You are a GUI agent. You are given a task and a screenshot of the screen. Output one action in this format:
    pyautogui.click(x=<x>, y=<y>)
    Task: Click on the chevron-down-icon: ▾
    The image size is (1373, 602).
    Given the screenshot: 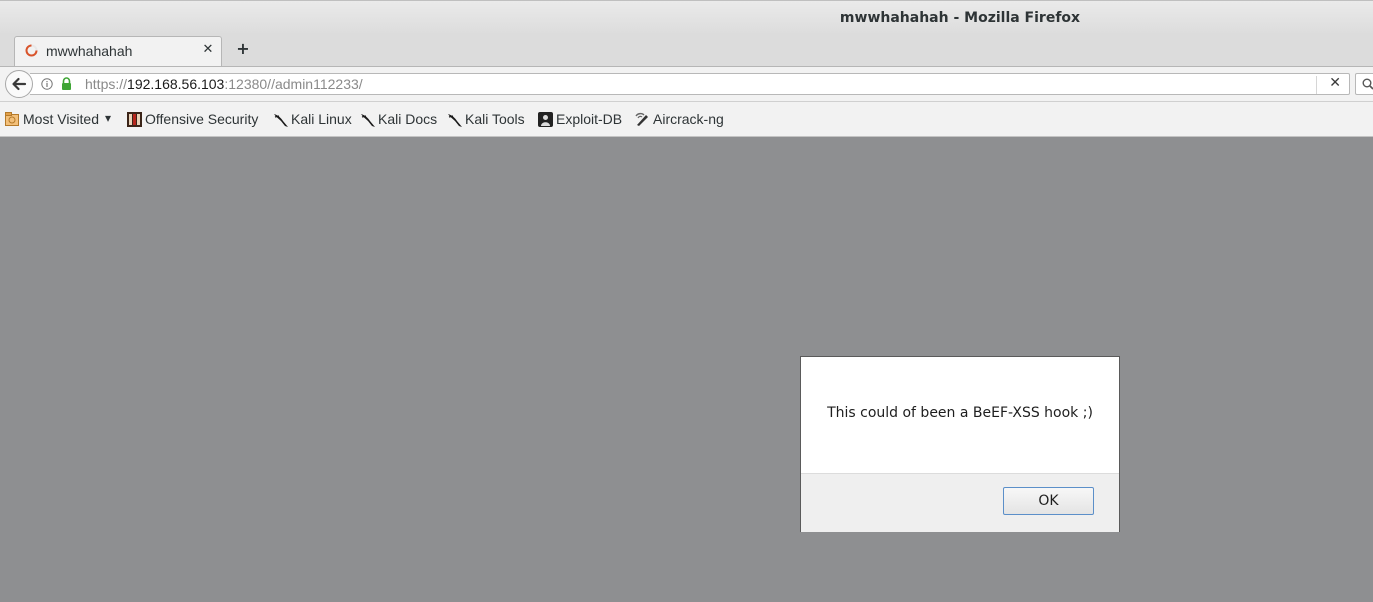 What is the action you would take?
    pyautogui.click(x=108, y=118)
    